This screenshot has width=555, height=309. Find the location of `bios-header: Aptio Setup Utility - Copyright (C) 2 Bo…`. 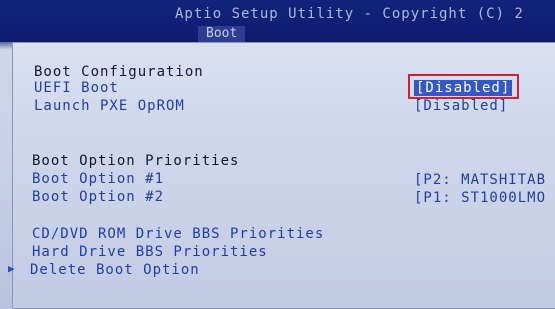

bios-header: Aptio Setup Utility - Copyright (C) 2 Bo… is located at coordinates (277, 21).